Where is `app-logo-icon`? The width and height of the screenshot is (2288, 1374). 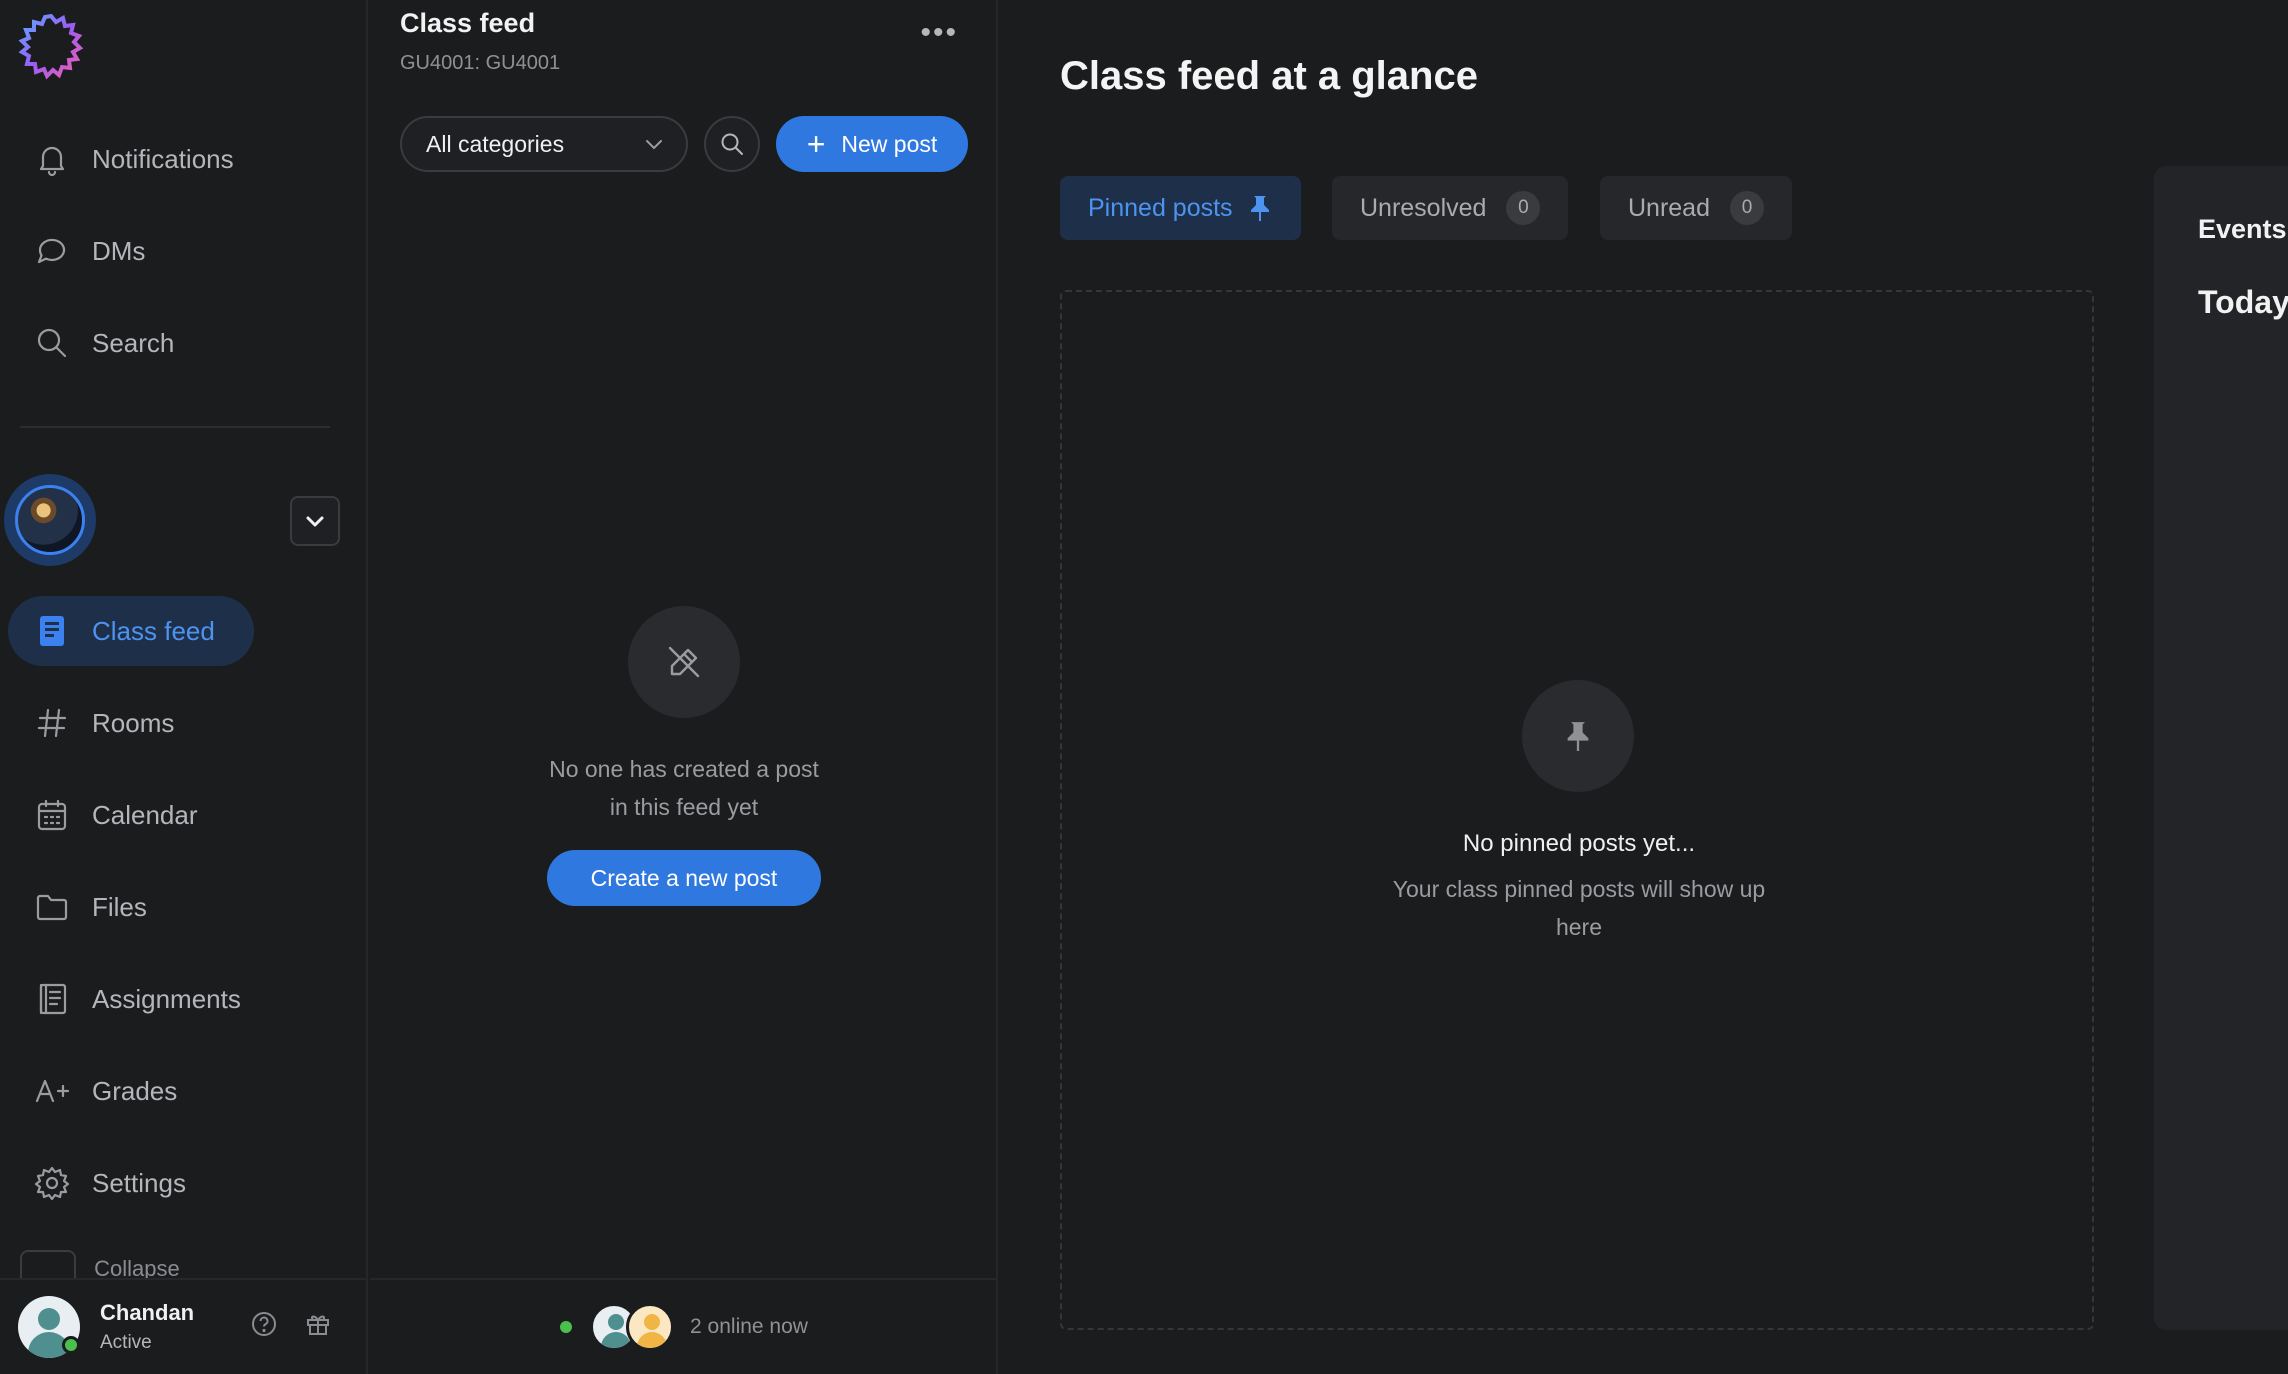 app-logo-icon is located at coordinates (51, 47).